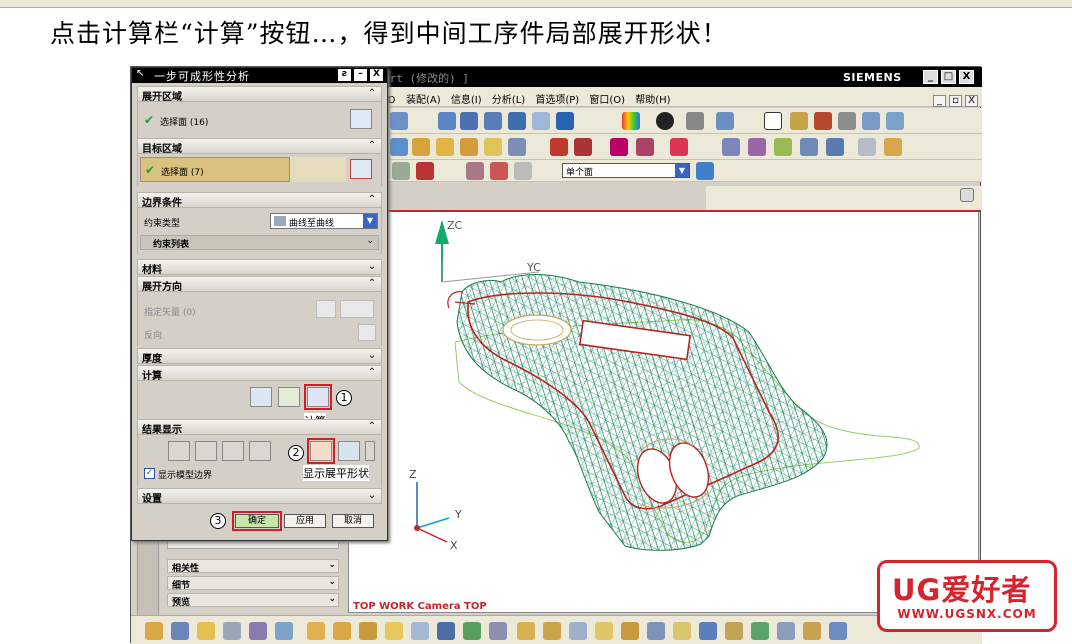 This screenshot has width=1072, height=644. Describe the element at coordinates (261, 397) in the screenshot. I see `mesh-icon` at that location.